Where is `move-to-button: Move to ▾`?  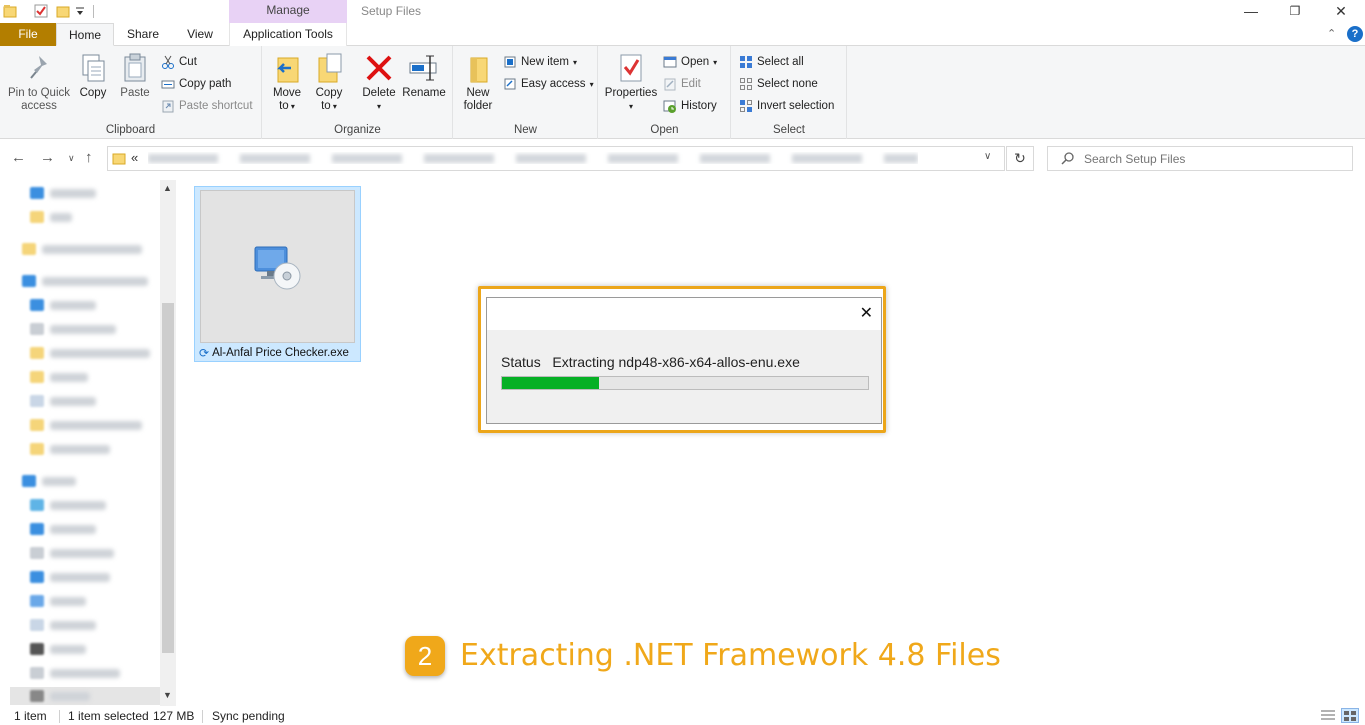
move-to-button: Move to ▾ is located at coordinates (287, 82).